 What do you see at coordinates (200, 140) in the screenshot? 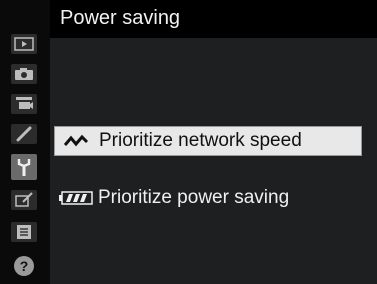
I see `option-label: Prioritize network speed` at bounding box center [200, 140].